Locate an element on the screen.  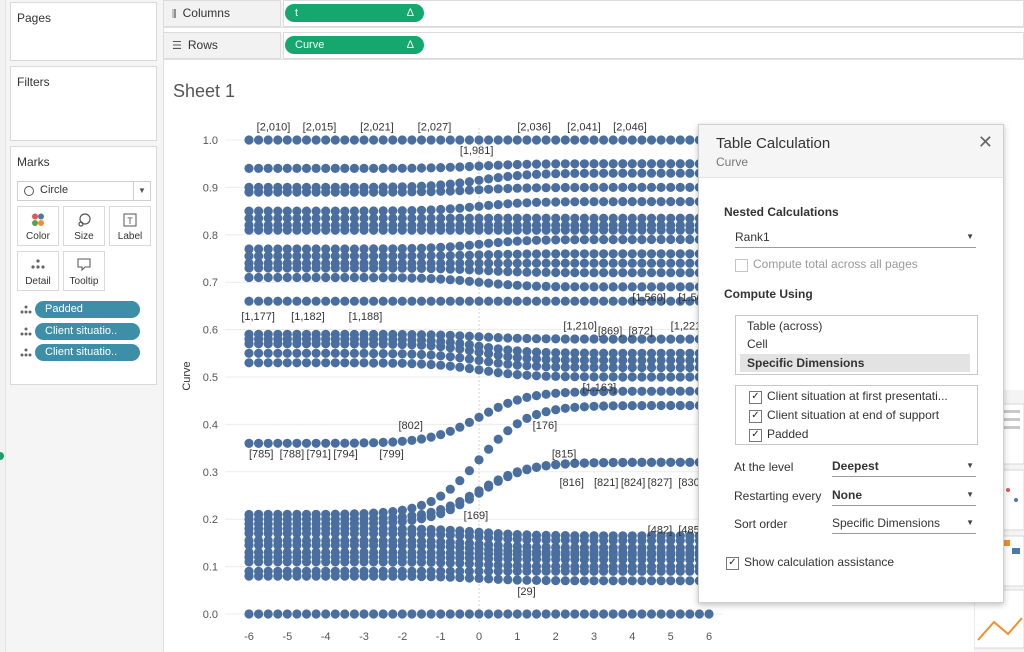
compute-option-cell: Cell is located at coordinates (757, 344).